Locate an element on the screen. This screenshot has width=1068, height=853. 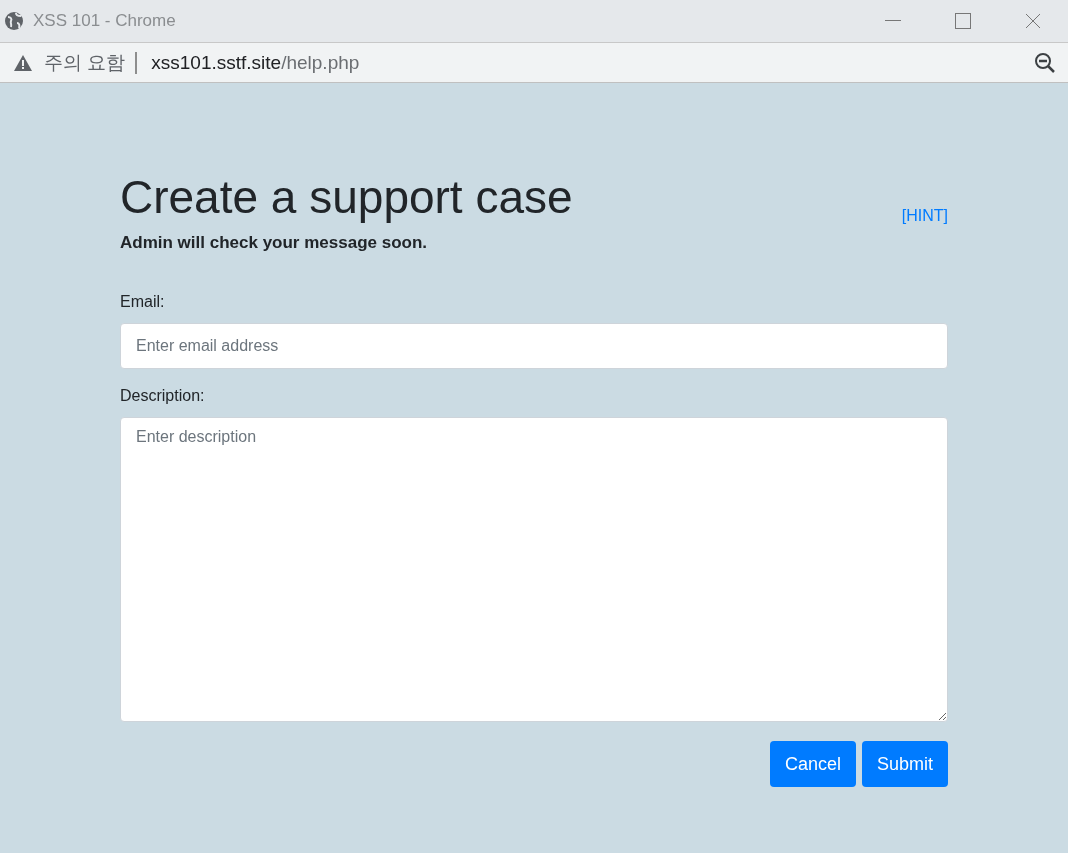
subtitle: Admin will check your message soon. is located at coordinates (274, 243).